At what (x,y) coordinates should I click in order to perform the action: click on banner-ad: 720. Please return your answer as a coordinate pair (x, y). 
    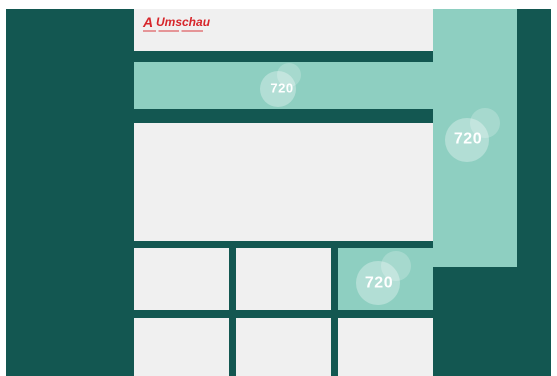
    Looking at the image, I should click on (283, 85).